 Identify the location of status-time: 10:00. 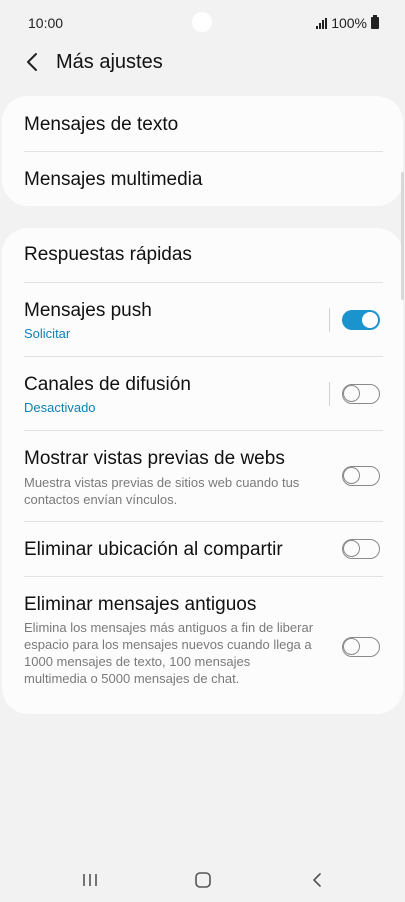
(46, 23).